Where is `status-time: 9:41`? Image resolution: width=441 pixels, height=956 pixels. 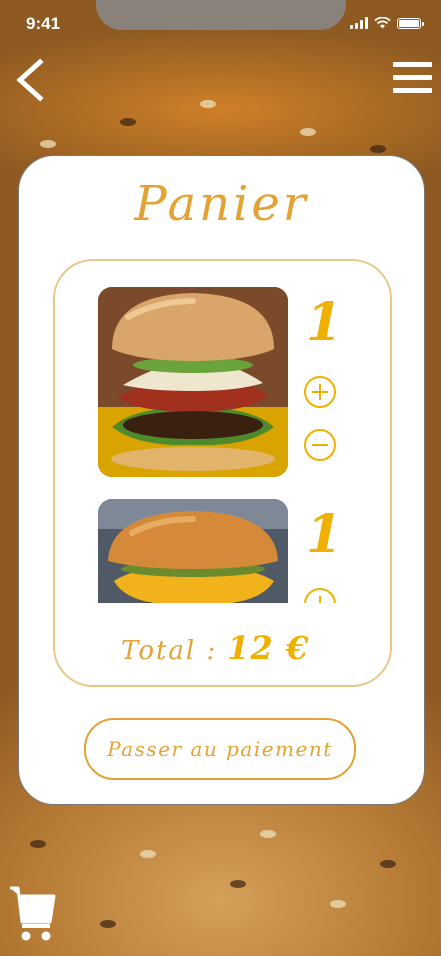
status-time: 9:41 is located at coordinates (43, 23).